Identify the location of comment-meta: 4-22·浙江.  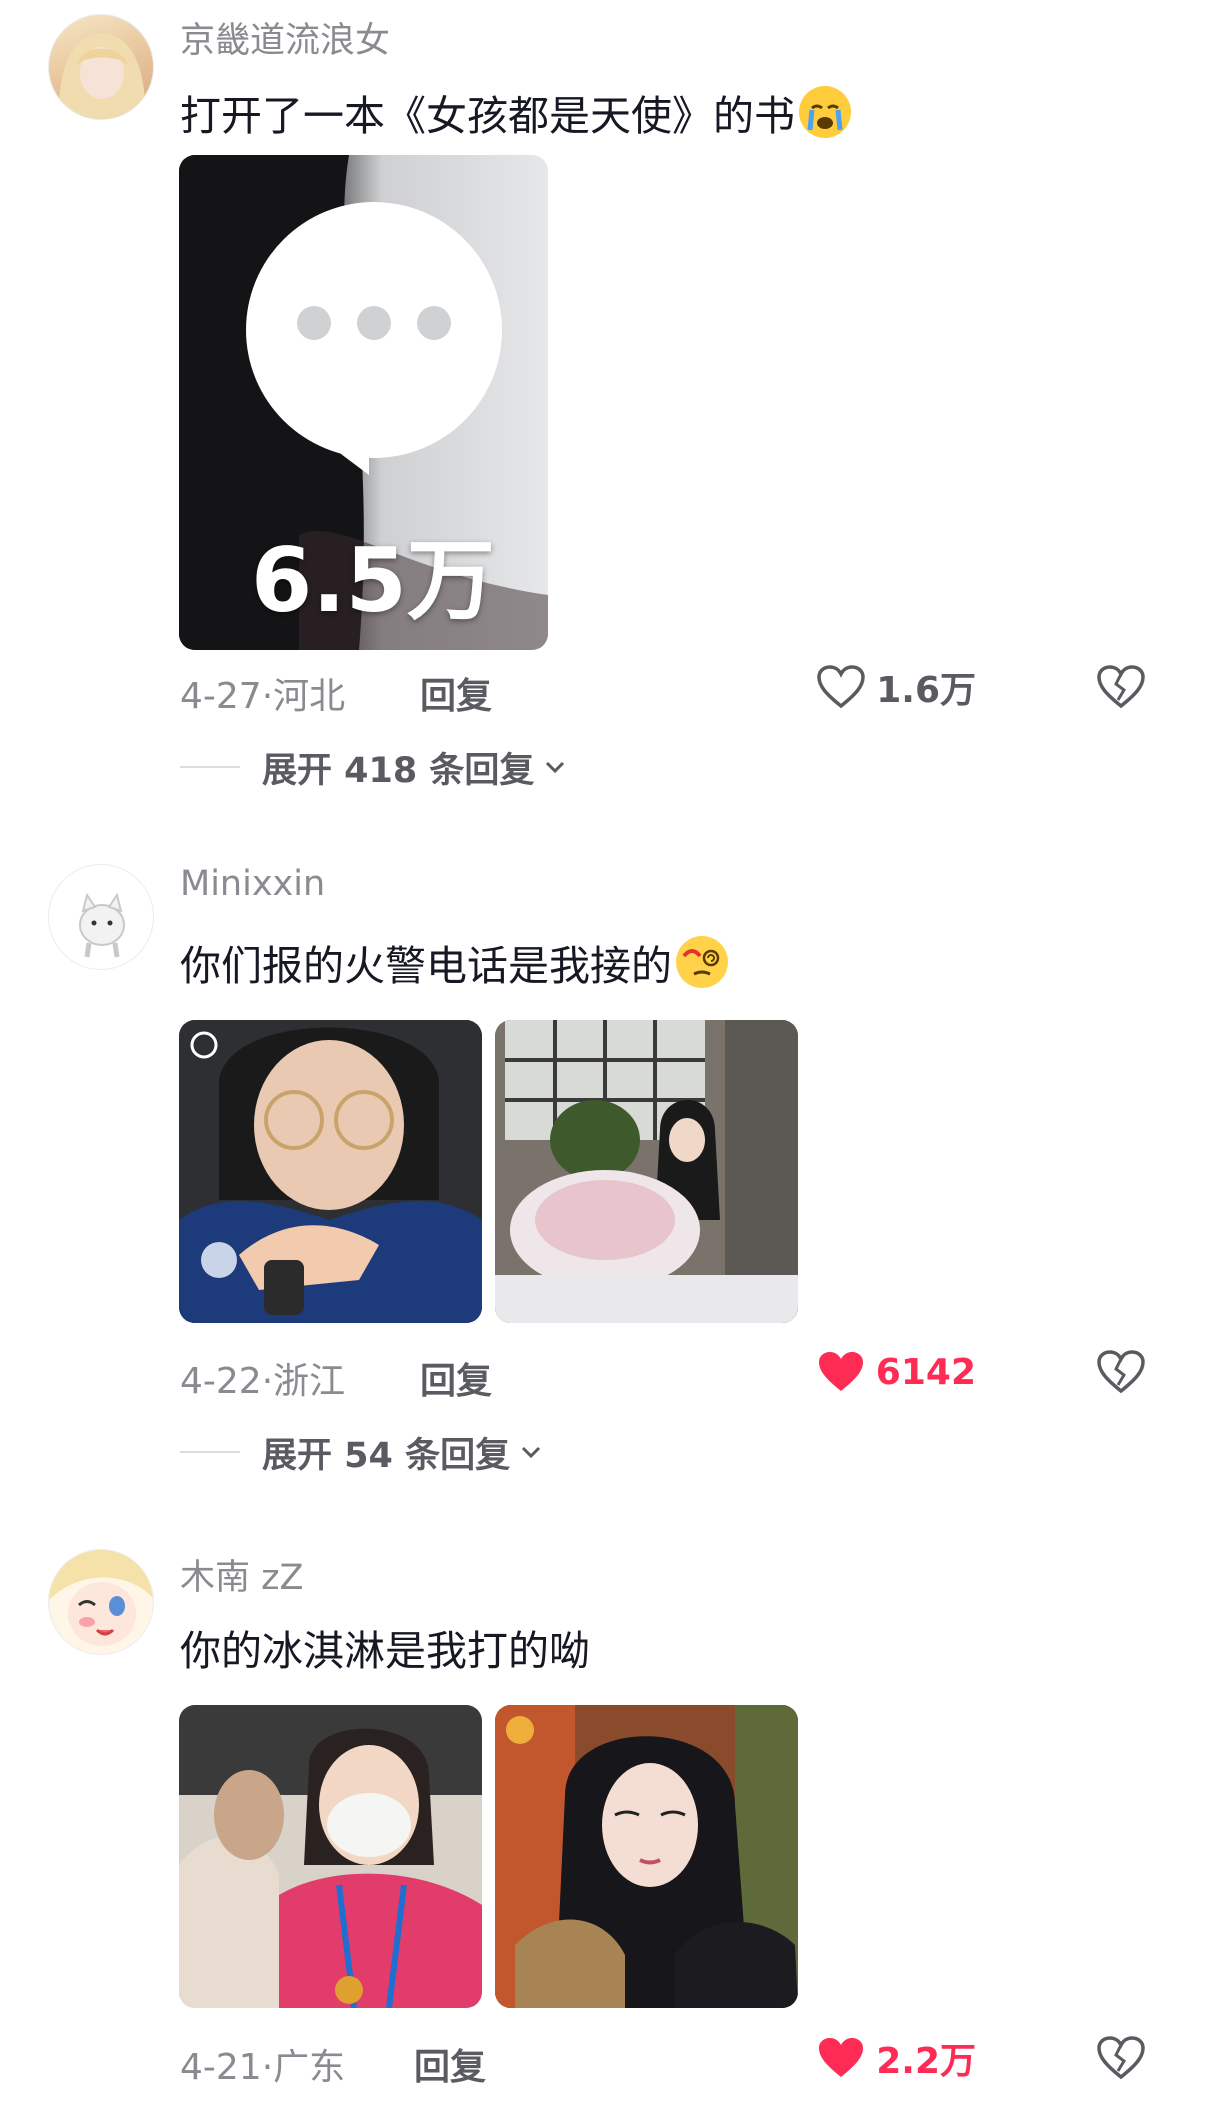
(263, 1381).